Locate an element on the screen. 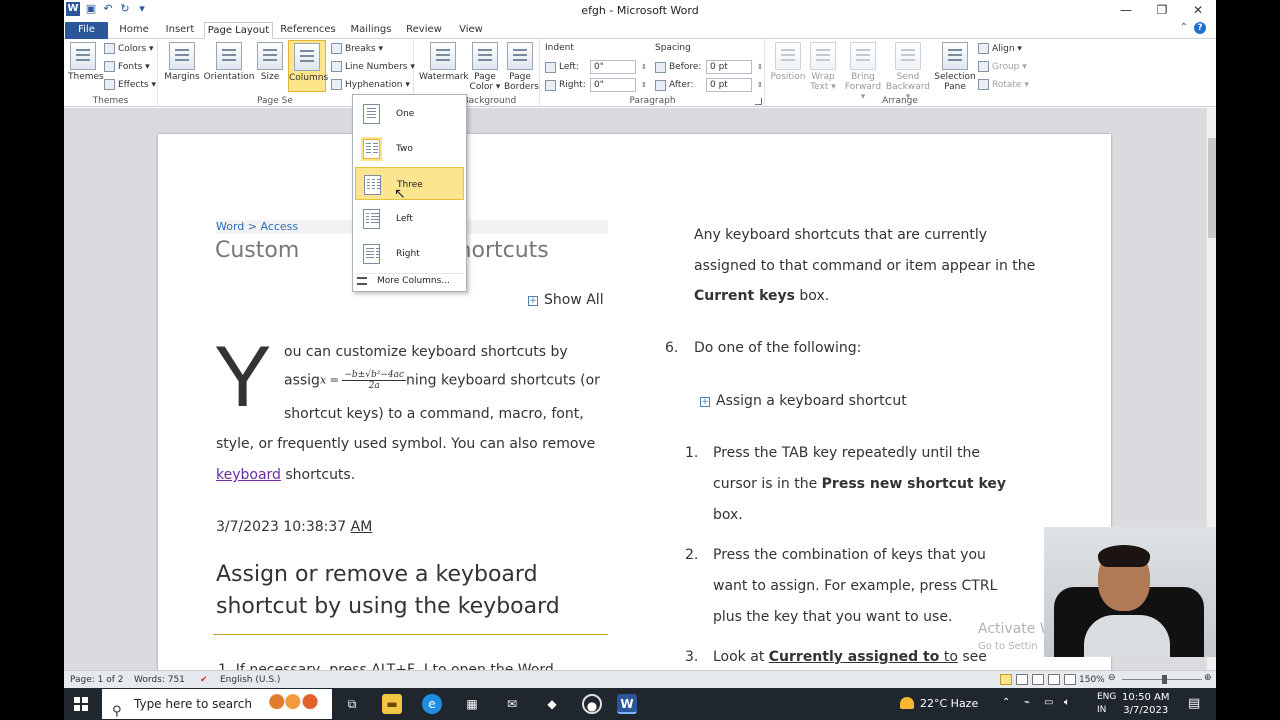  zoom-out-icon: ⊖ is located at coordinates (1112, 678).